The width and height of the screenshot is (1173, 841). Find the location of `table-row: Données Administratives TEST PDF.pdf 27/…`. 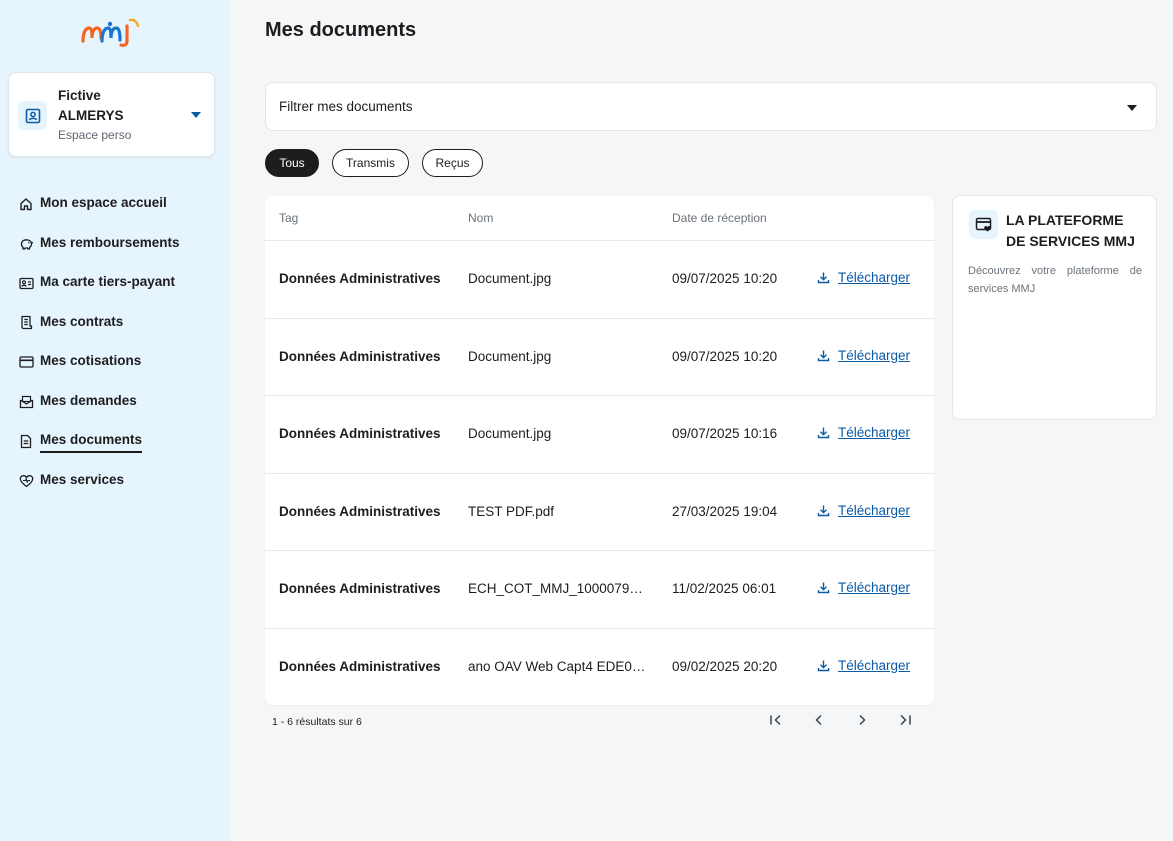

table-row: Données Administratives TEST PDF.pdf 27/… is located at coordinates (599, 512).